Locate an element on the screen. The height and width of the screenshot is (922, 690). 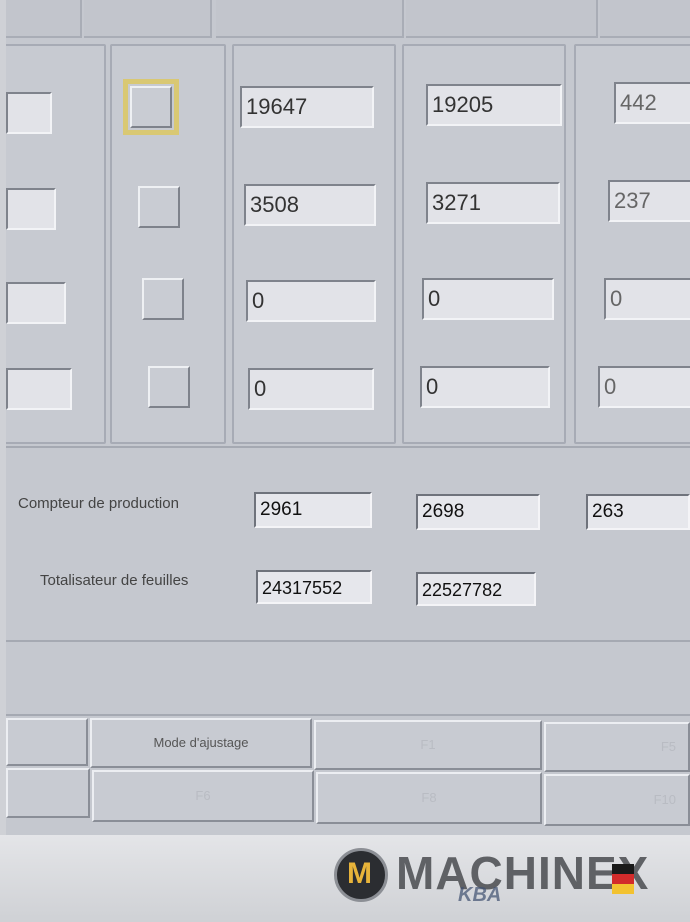
watermark-sub: KBA is located at coordinates (480, 895).